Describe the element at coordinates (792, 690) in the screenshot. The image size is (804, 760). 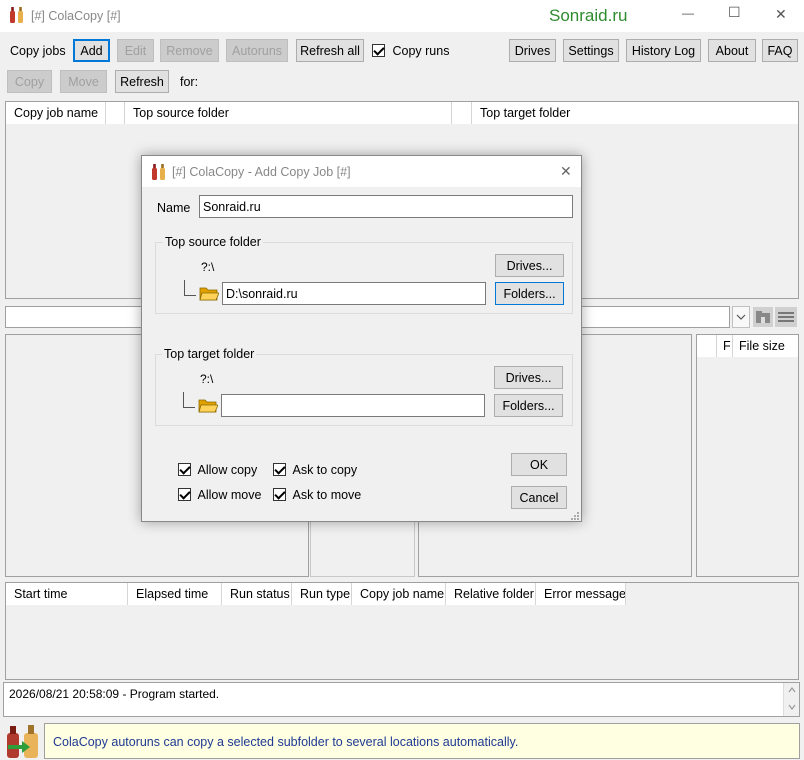
I see `scroll-up-icon` at that location.